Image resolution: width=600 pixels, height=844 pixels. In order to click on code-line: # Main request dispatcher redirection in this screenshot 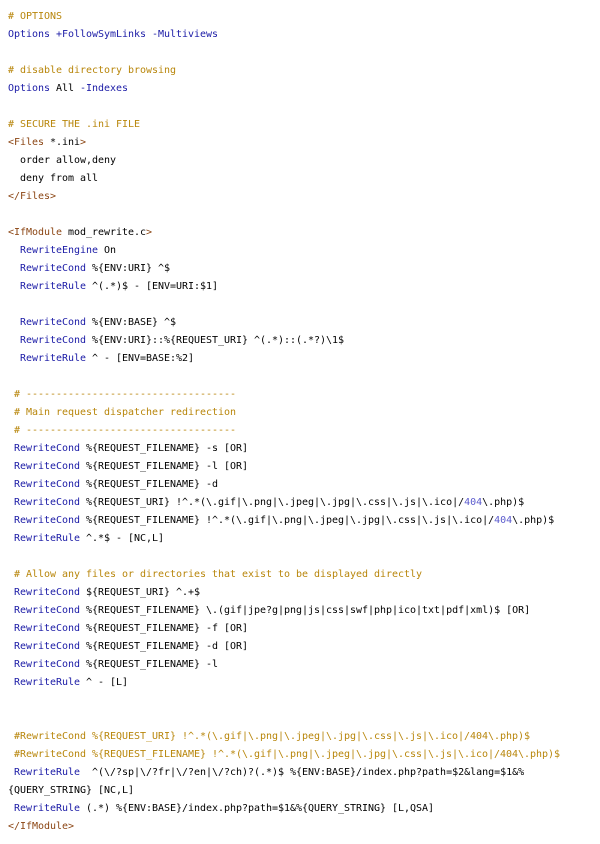, I will do `click(302, 413)`.